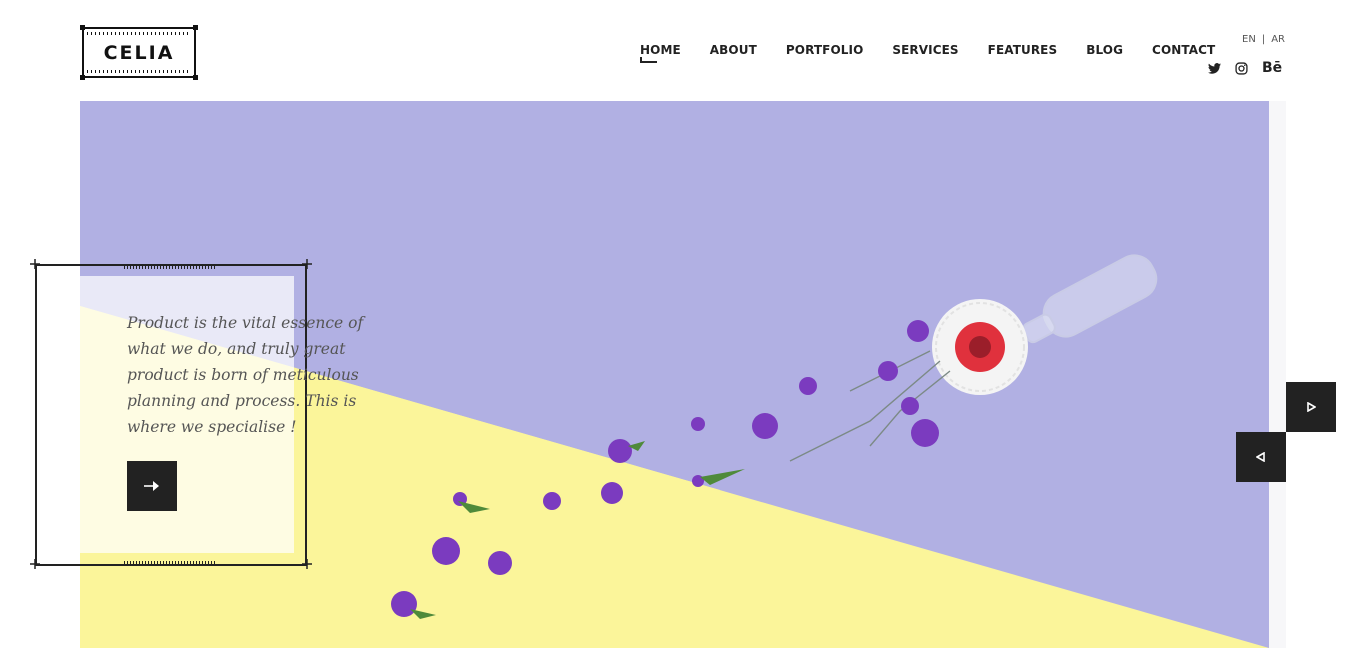 This screenshot has width=1366, height=648. Describe the element at coordinates (1104, 50) in the screenshot. I see `nav-item-blog: BLOG` at that location.